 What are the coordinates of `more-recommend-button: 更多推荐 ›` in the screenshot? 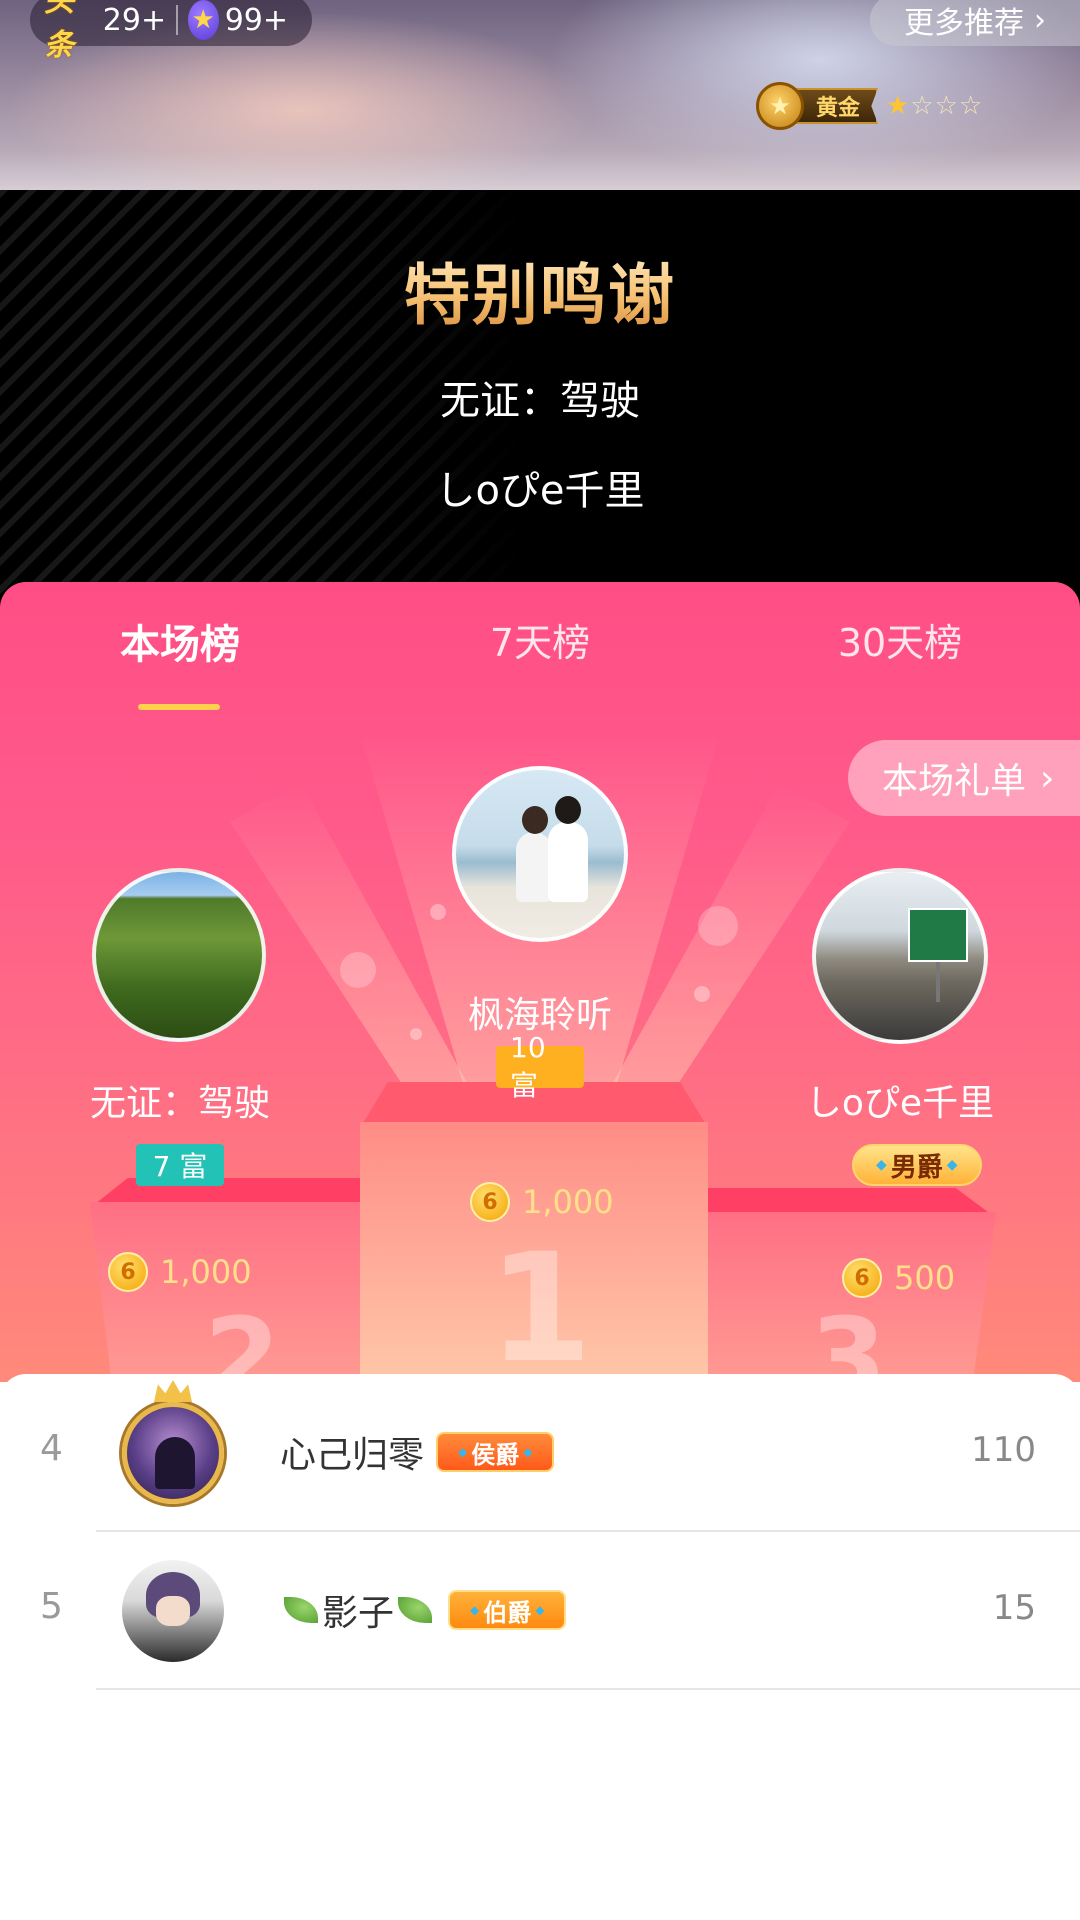 It's located at (975, 23).